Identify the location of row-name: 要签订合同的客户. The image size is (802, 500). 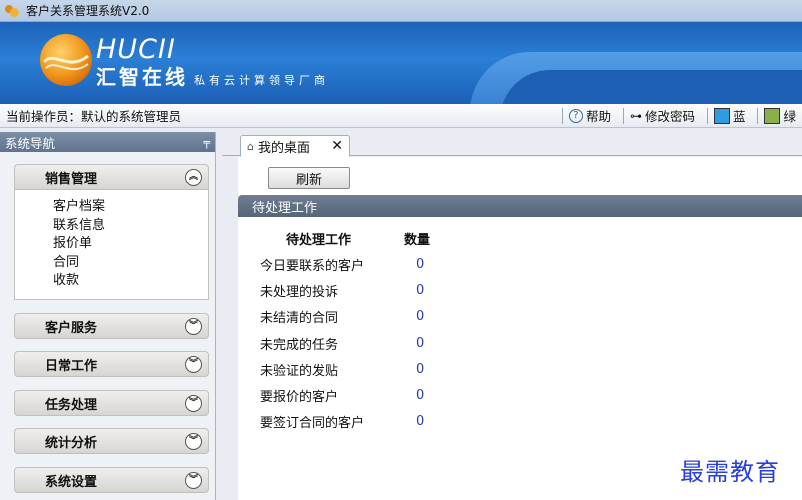
(312, 424).